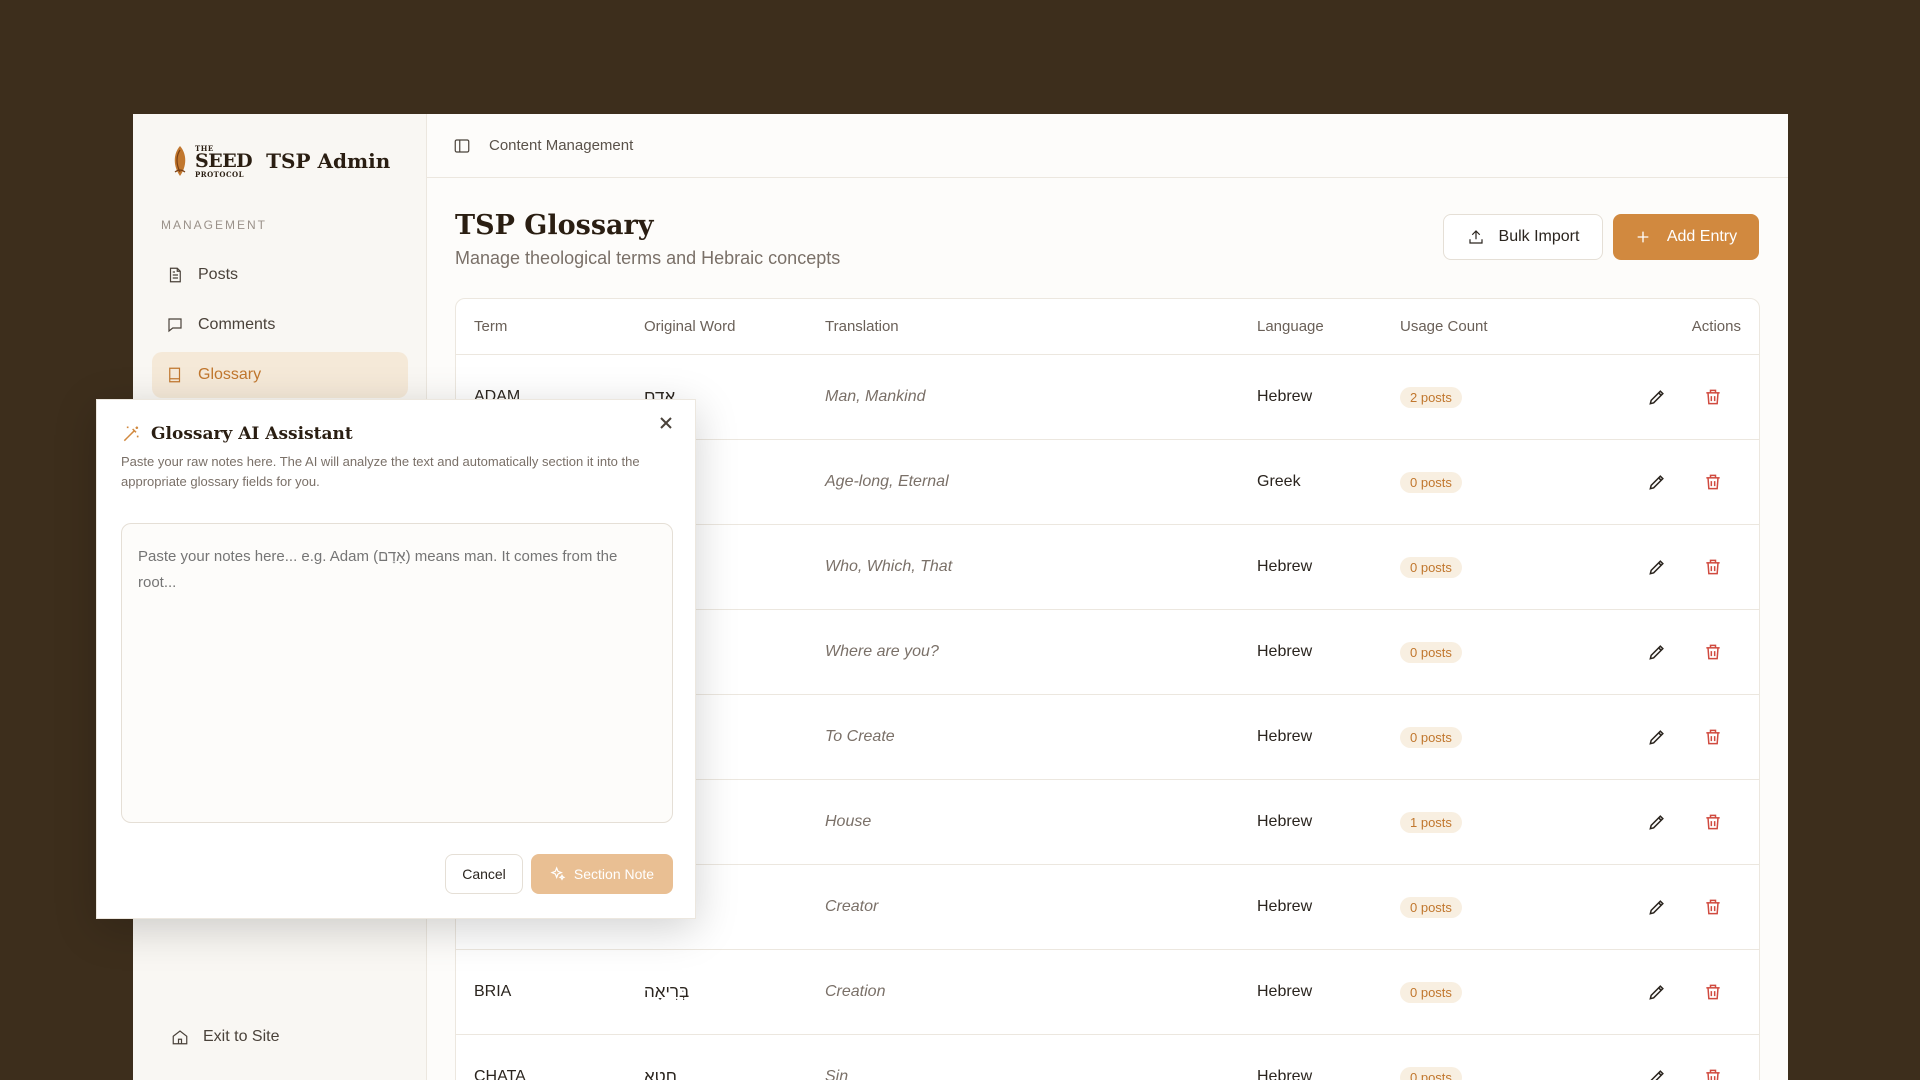 Image resolution: width=1920 pixels, height=1080 pixels. What do you see at coordinates (1444, 326) in the screenshot?
I see `header-usage: Usage Count` at bounding box center [1444, 326].